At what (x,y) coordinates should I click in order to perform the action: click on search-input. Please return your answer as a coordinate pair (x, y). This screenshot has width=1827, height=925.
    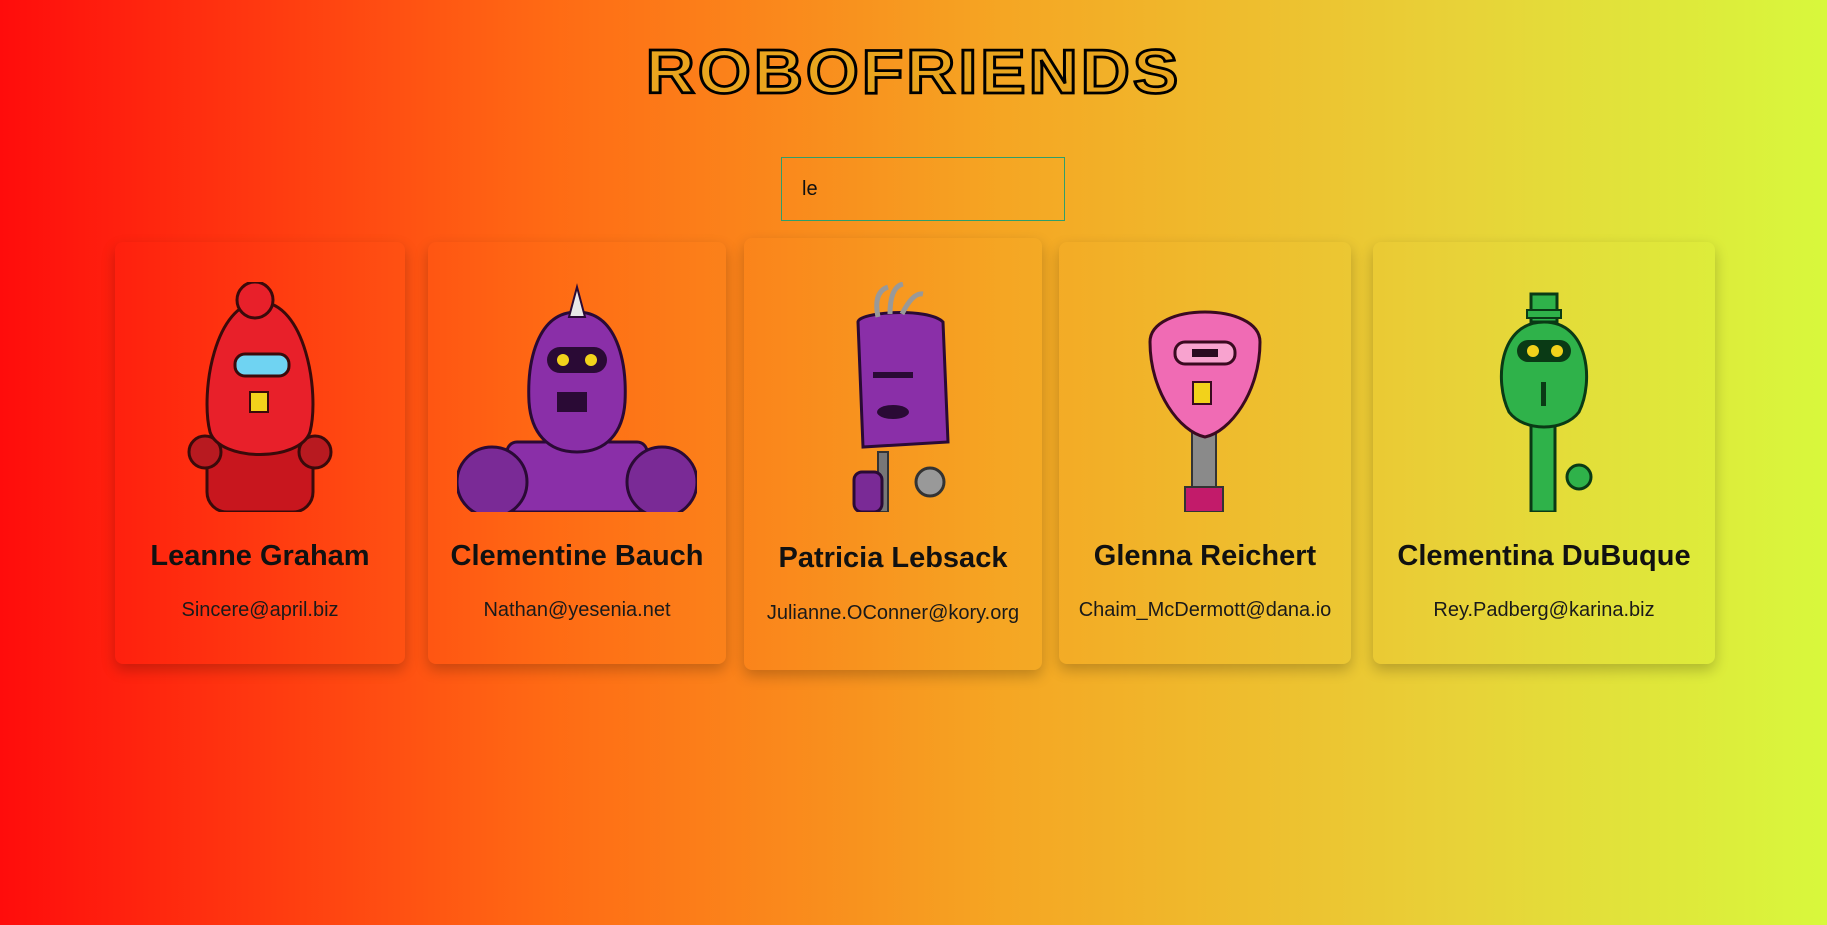
    Looking at the image, I should click on (923, 189).